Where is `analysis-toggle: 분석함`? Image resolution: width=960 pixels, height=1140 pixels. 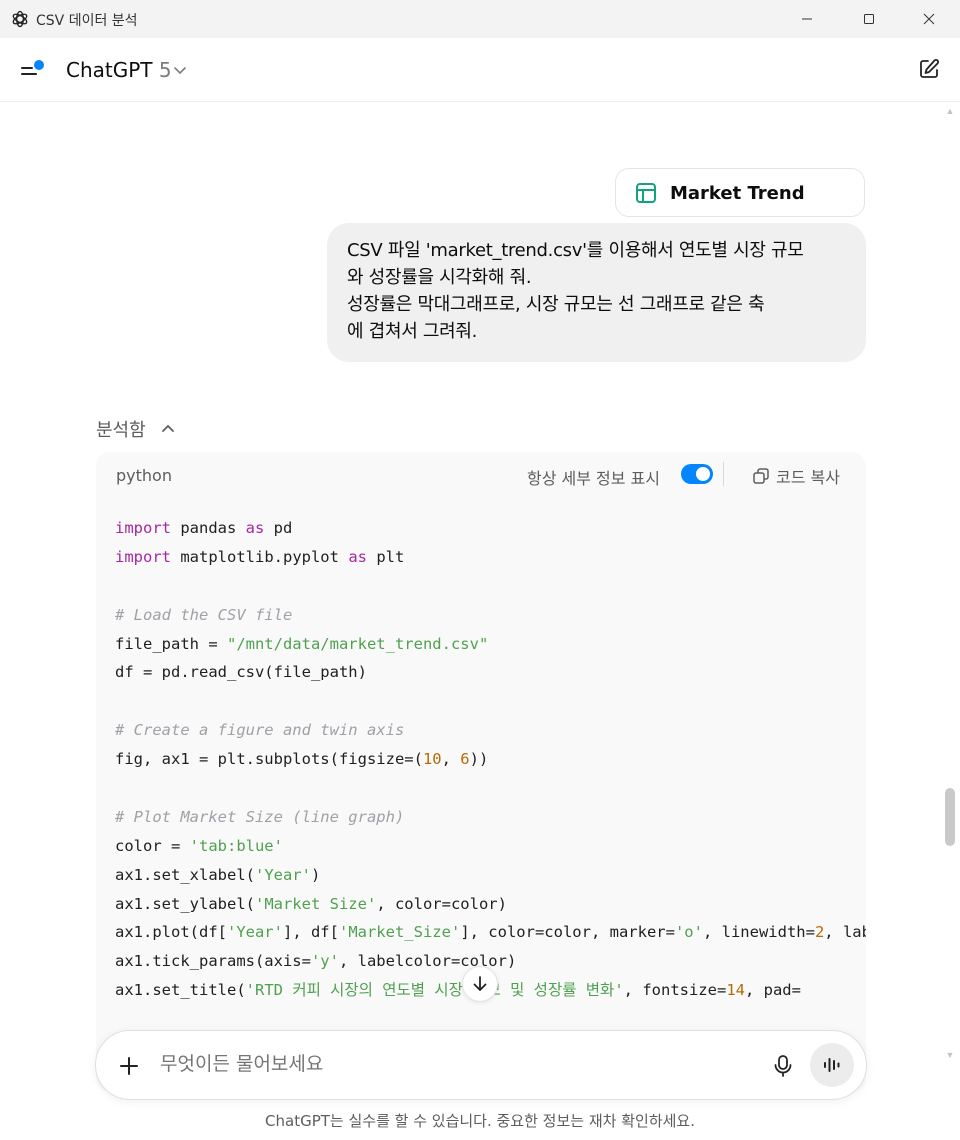
analysis-toggle: 분석함 is located at coordinates (121, 429).